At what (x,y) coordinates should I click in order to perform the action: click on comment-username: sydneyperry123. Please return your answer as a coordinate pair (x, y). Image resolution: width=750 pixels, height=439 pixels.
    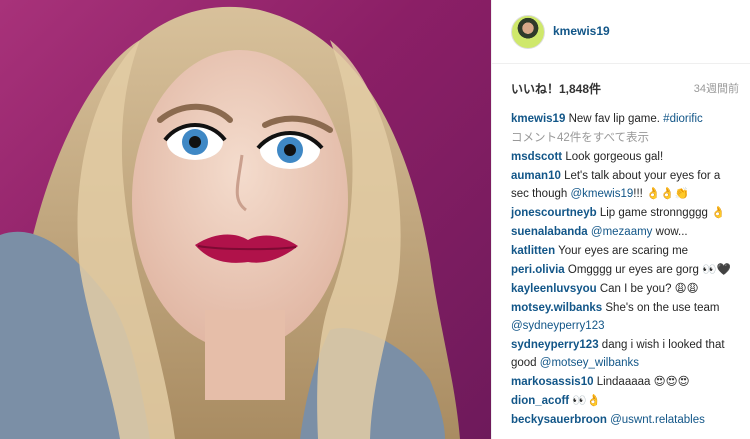
    Looking at the image, I should click on (555, 345).